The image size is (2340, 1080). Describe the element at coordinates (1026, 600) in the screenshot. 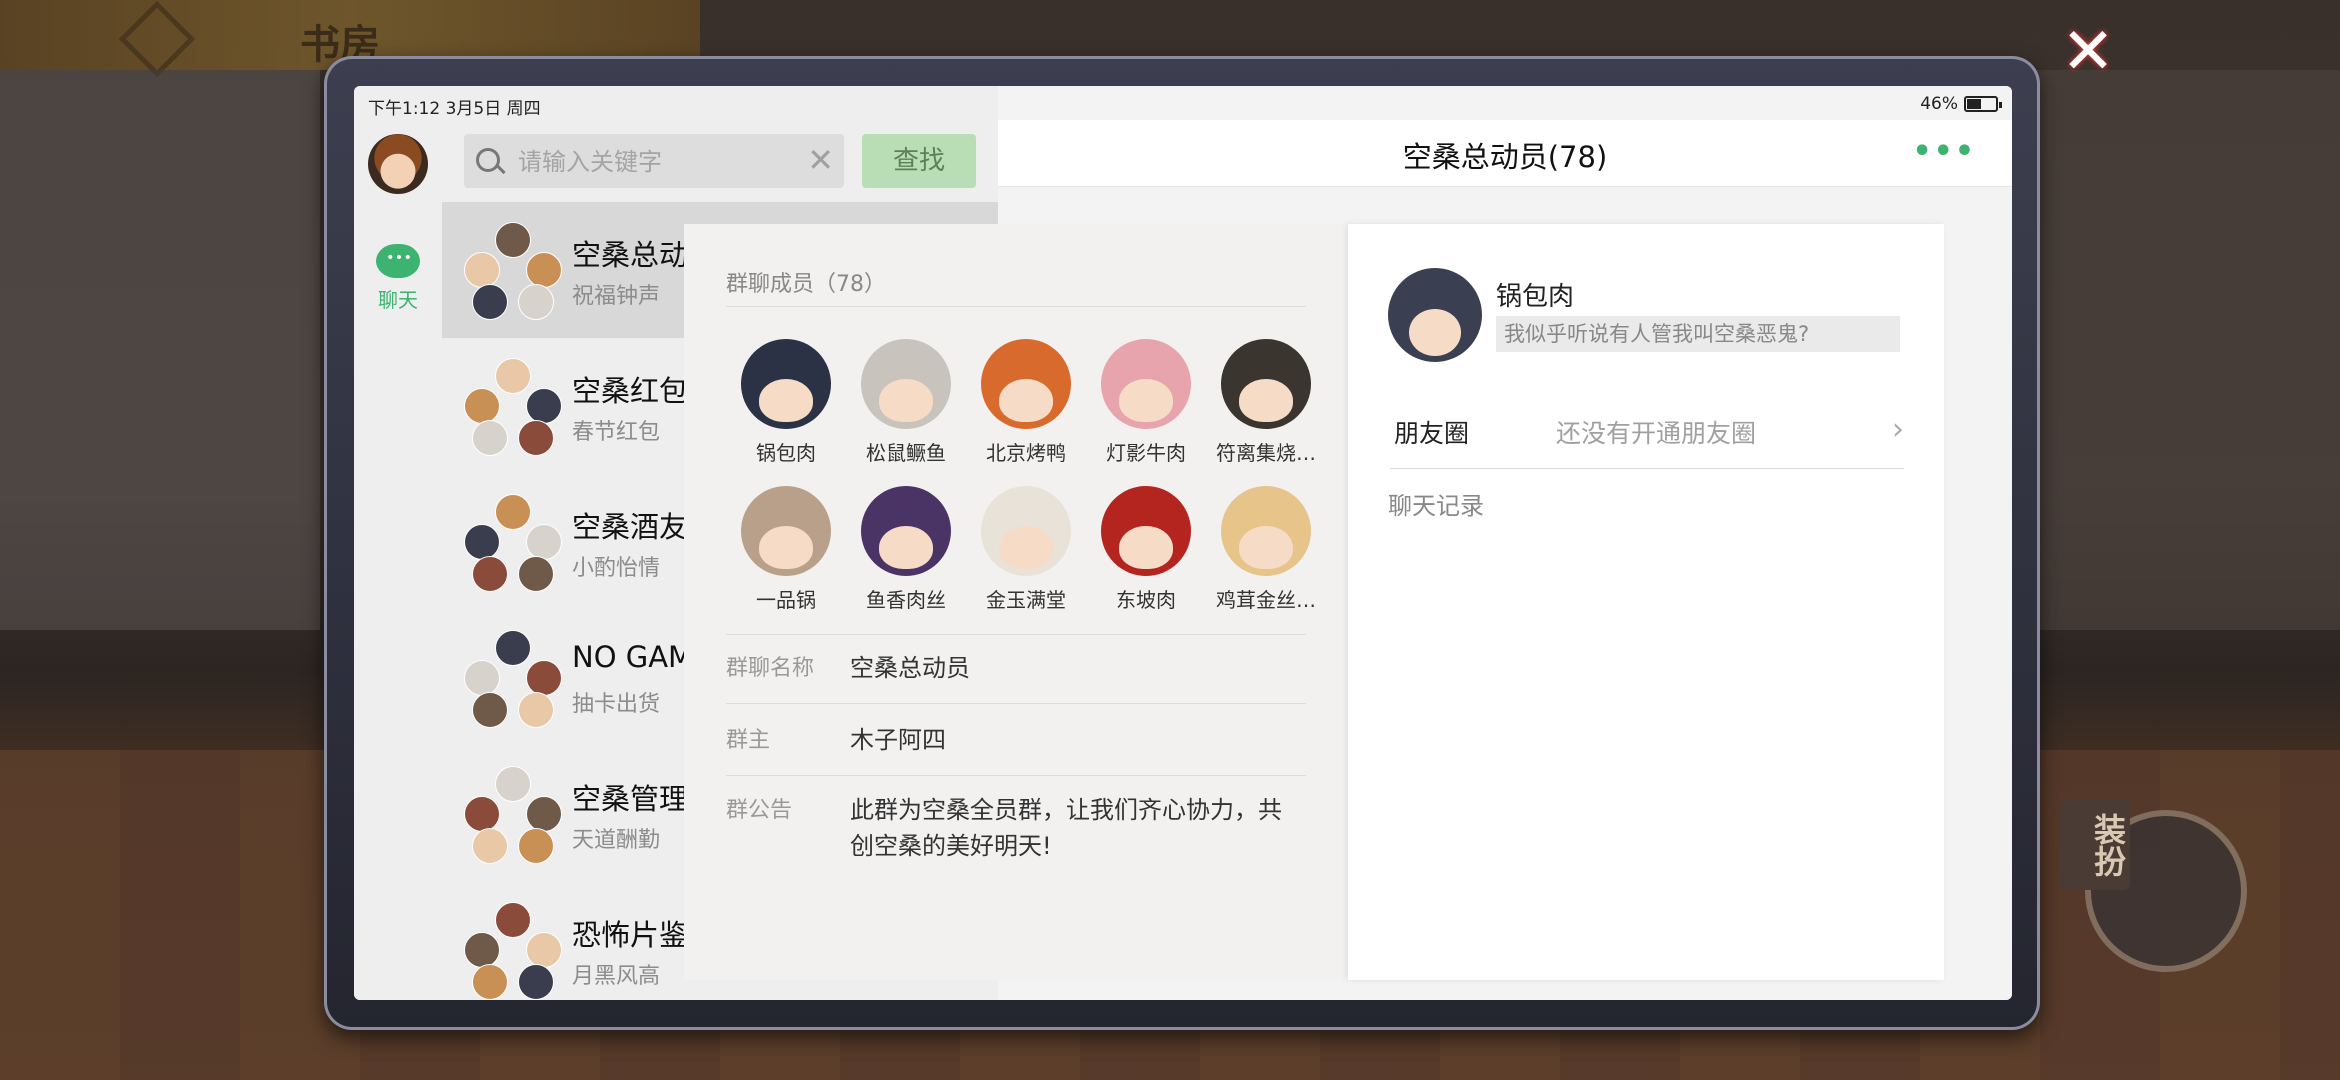

I see `member-name: 金玉满堂` at that location.